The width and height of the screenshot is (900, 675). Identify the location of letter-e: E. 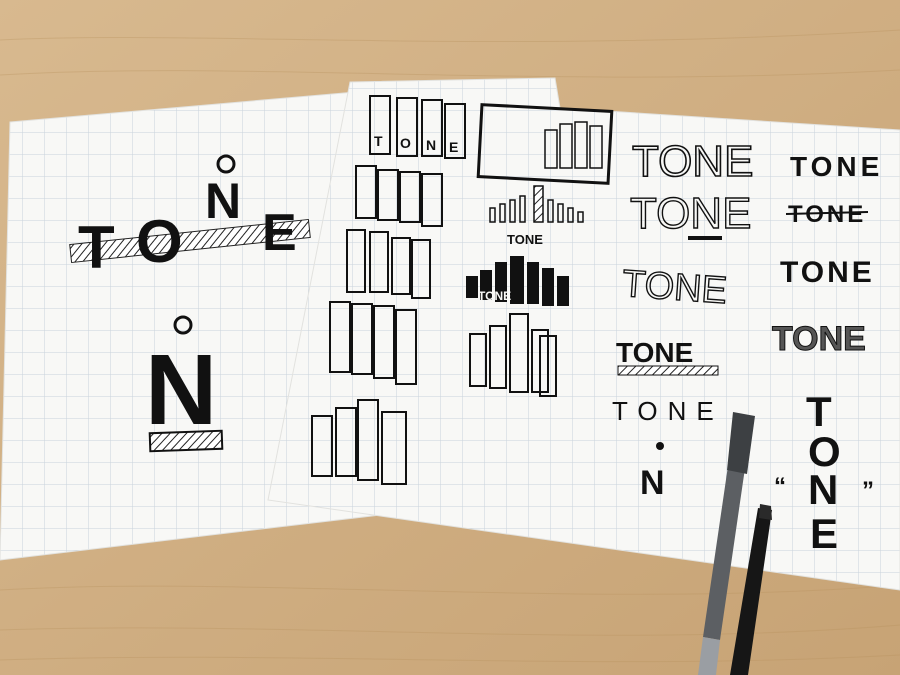
(279, 233).